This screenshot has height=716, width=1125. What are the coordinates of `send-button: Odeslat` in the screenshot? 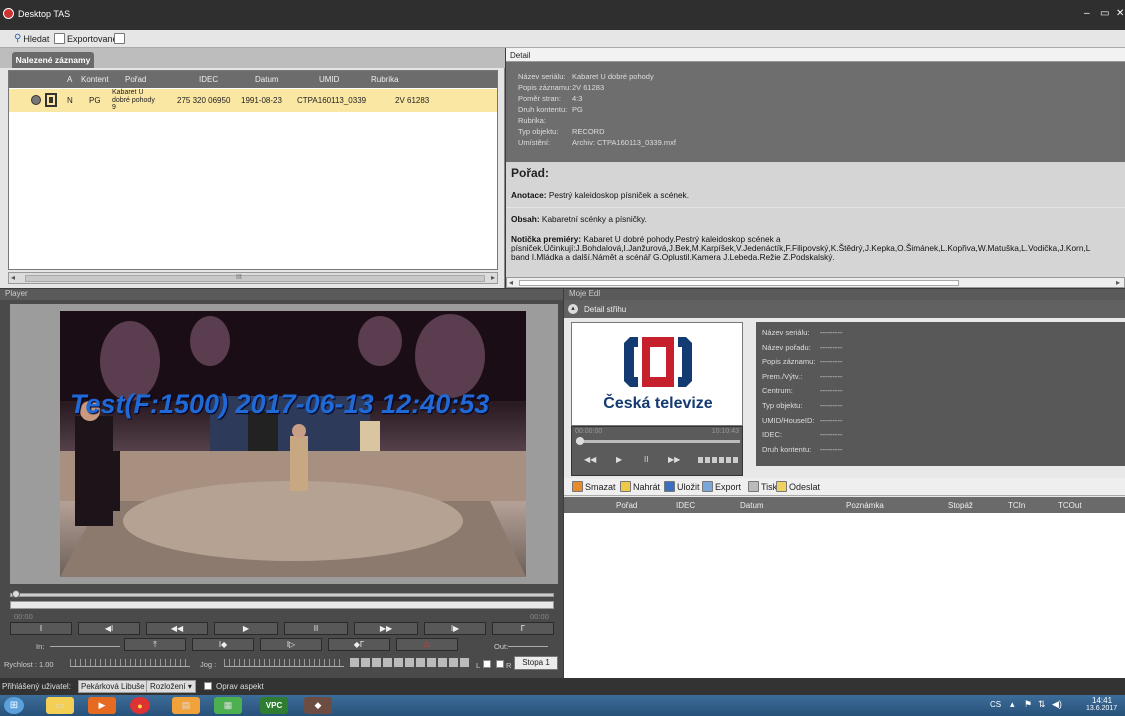 It's located at (798, 486).